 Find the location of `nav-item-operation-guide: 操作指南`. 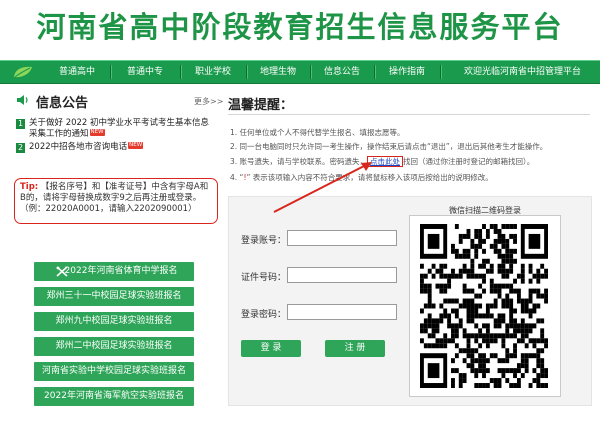

nav-item-operation-guide: 操作指南 is located at coordinates (407, 72).